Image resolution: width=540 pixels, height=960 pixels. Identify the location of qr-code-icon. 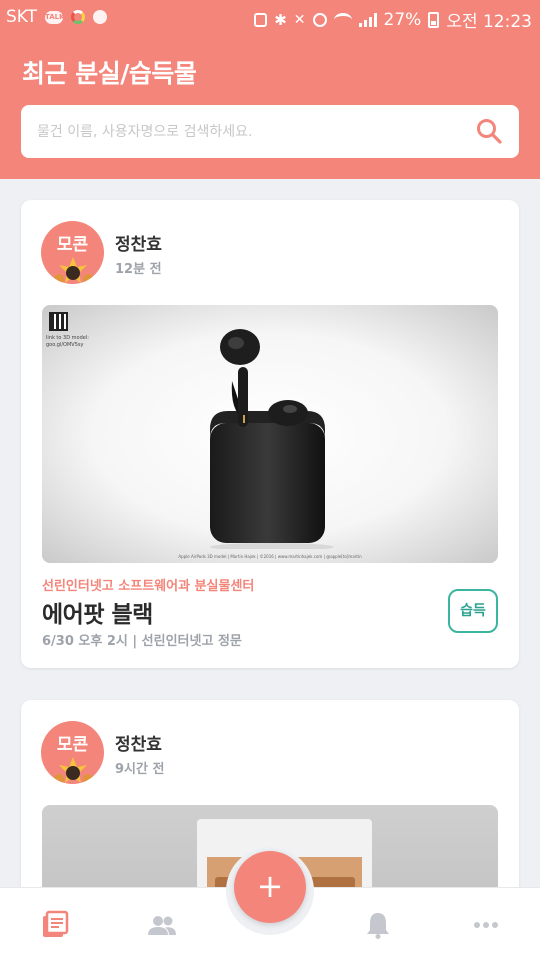
(58, 321).